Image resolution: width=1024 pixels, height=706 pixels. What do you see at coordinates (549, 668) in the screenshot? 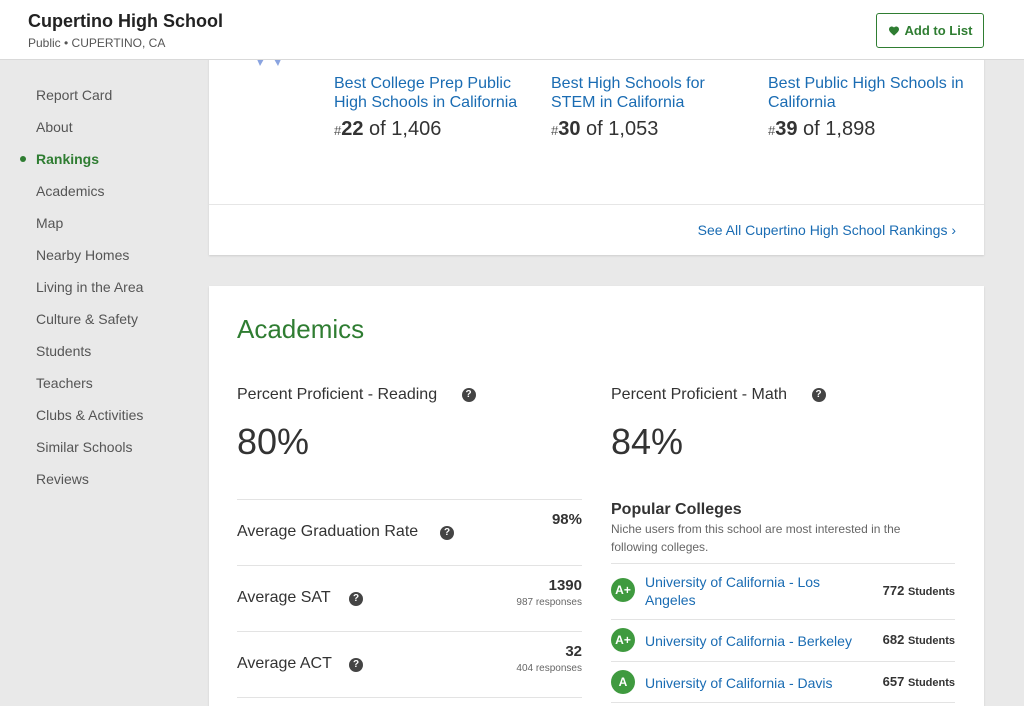
I see `stat-responses: 404 responses` at bounding box center [549, 668].